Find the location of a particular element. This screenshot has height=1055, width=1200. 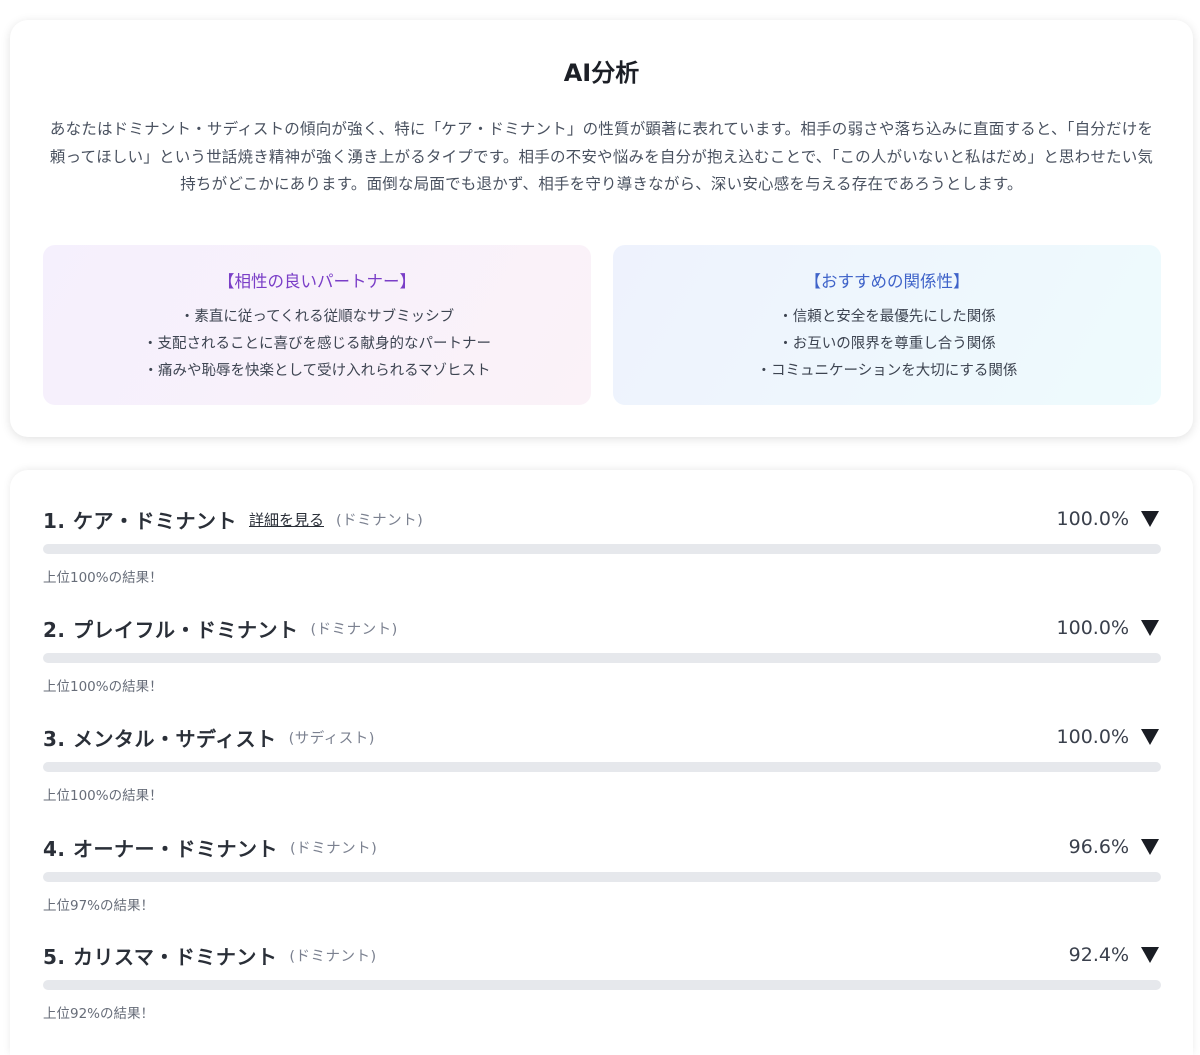

result-name: 5. カリスマ・ドミナント is located at coordinates (160, 956).